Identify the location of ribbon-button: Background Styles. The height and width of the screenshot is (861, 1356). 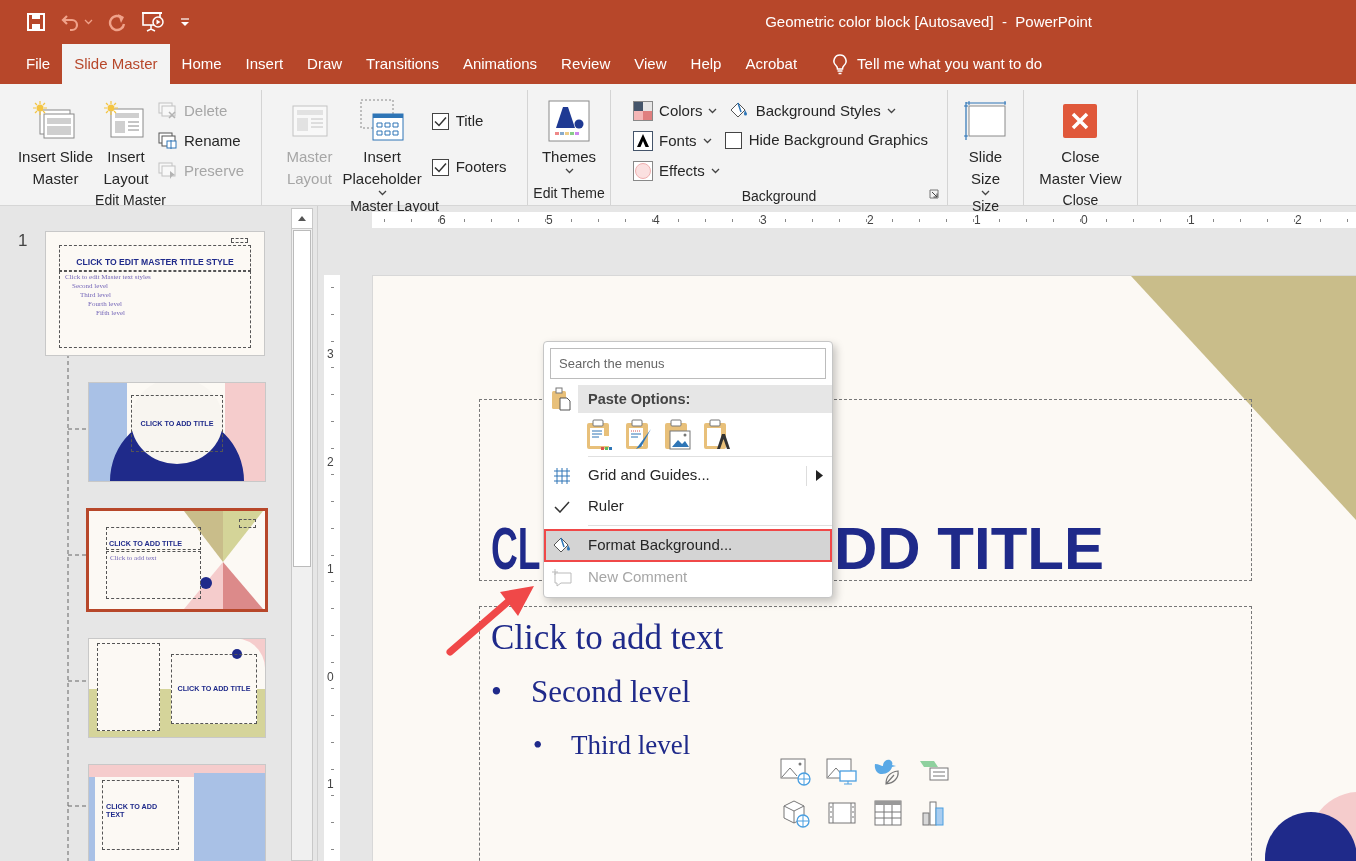
(826, 111).